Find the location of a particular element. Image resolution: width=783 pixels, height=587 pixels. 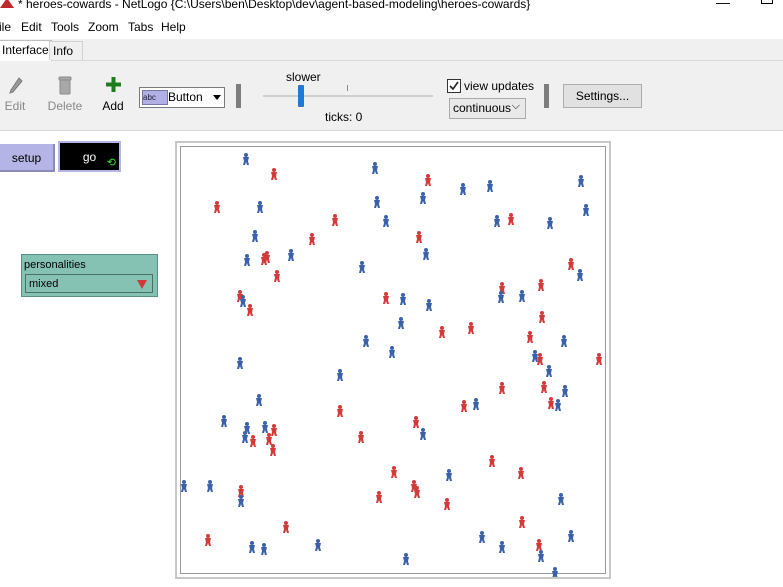

add-tool-label: Add is located at coordinates (113, 106).